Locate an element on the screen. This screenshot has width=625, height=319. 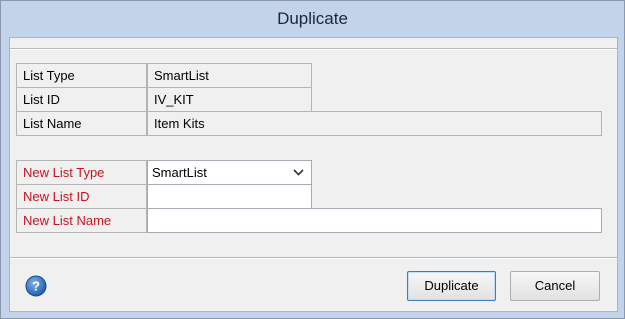
new-list-id-field is located at coordinates (229, 196).